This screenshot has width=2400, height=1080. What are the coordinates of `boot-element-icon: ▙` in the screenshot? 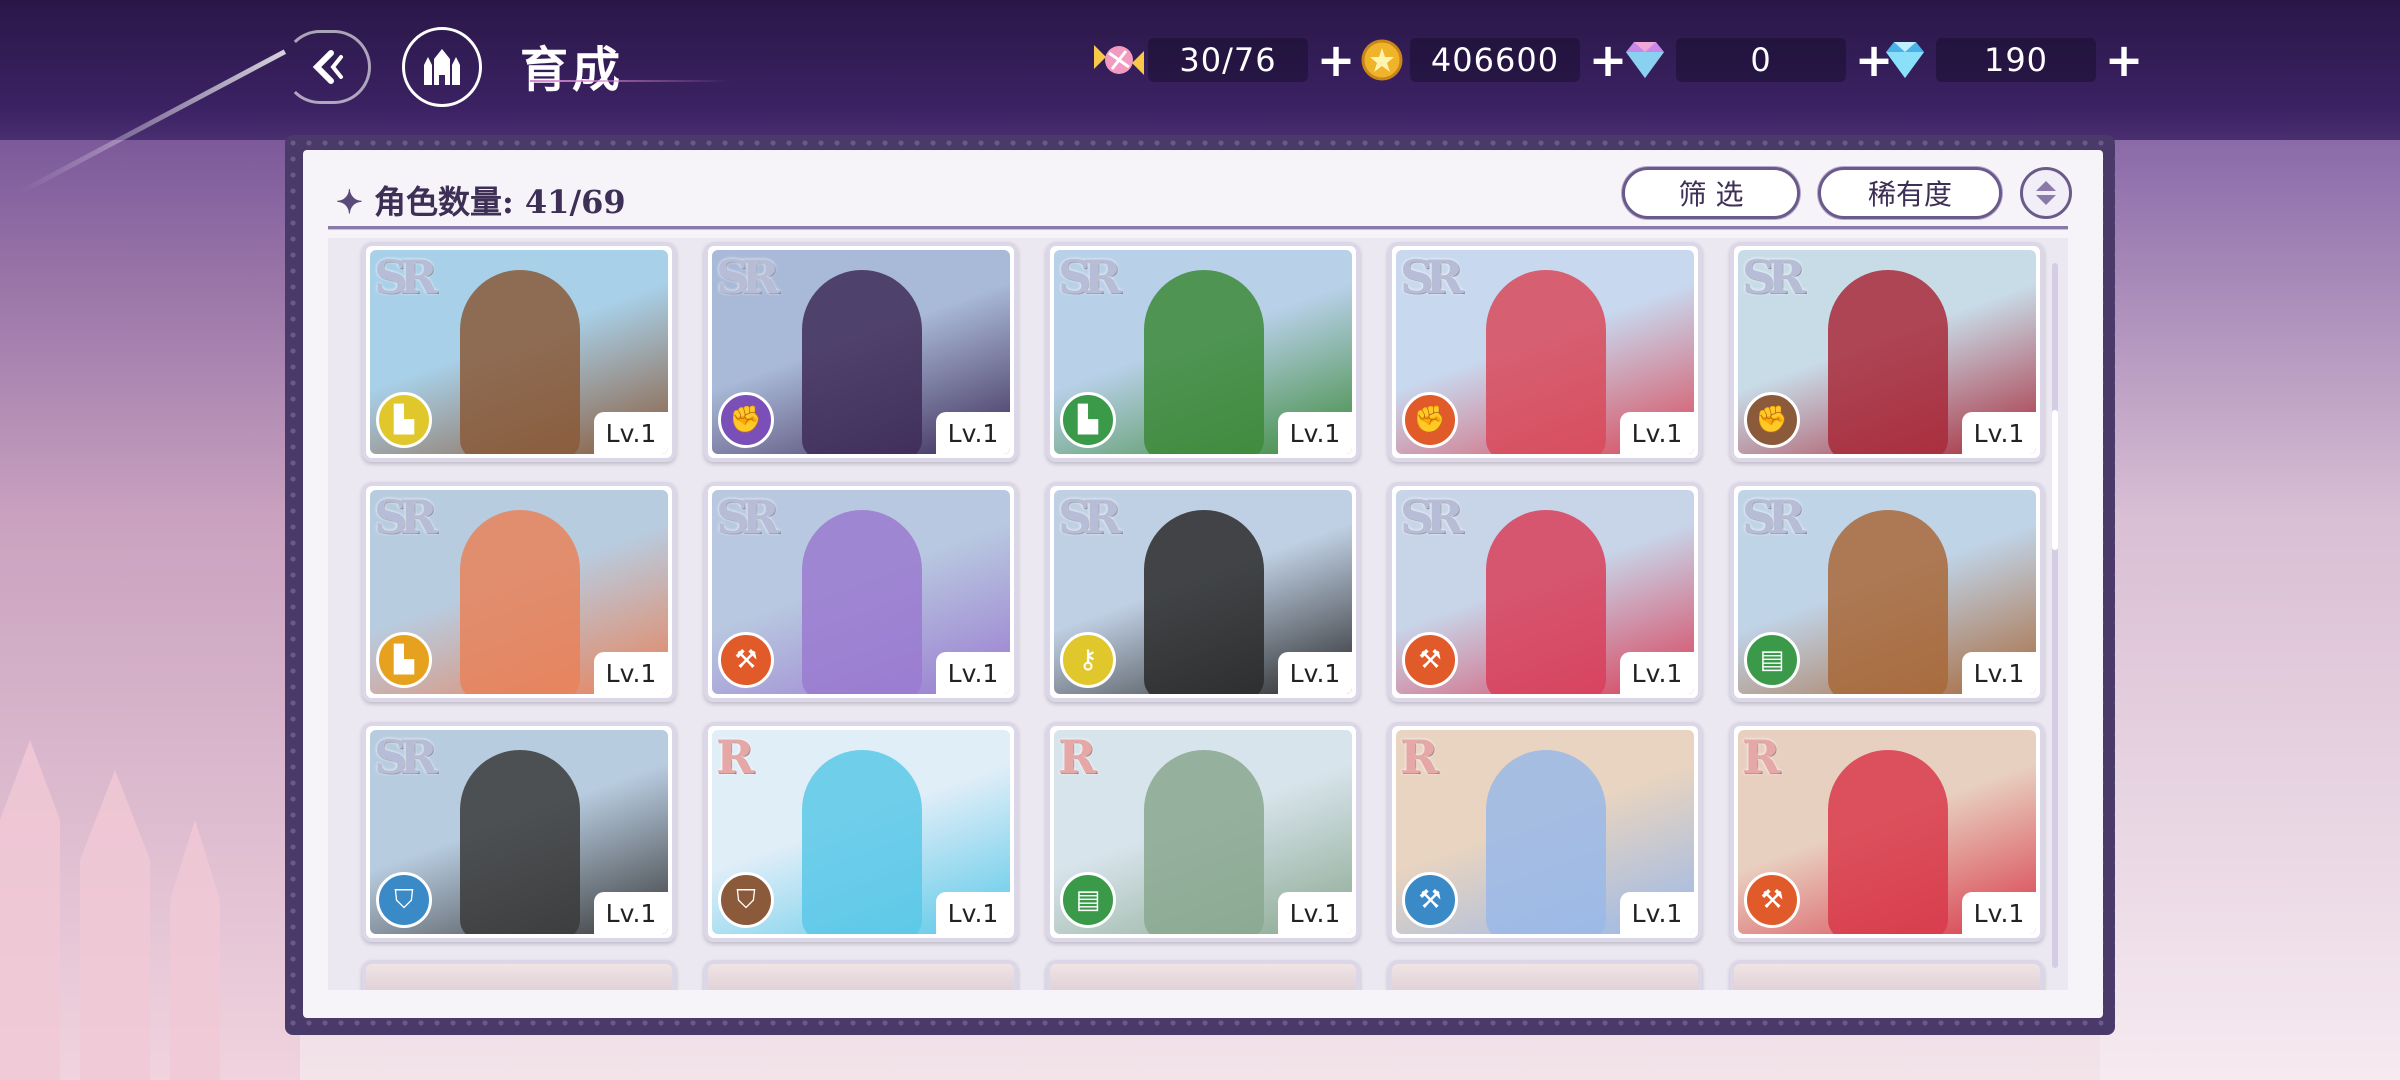 It's located at (404, 420).